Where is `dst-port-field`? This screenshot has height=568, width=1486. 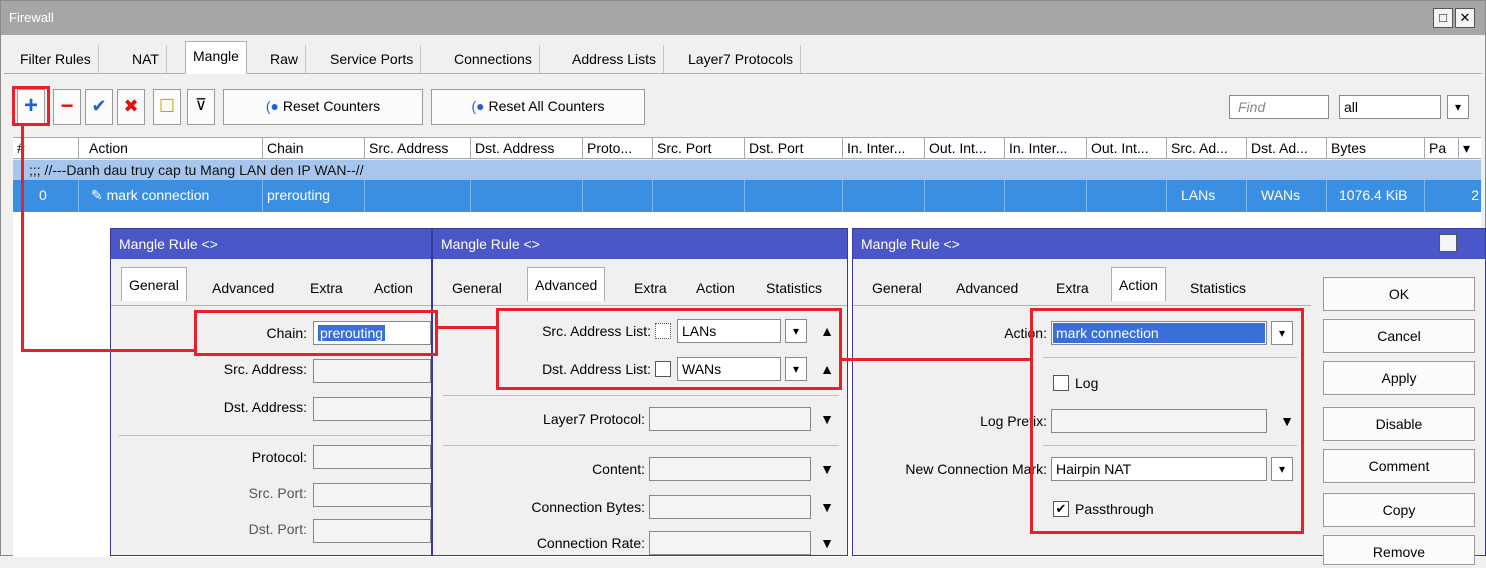 dst-port-field is located at coordinates (372, 531).